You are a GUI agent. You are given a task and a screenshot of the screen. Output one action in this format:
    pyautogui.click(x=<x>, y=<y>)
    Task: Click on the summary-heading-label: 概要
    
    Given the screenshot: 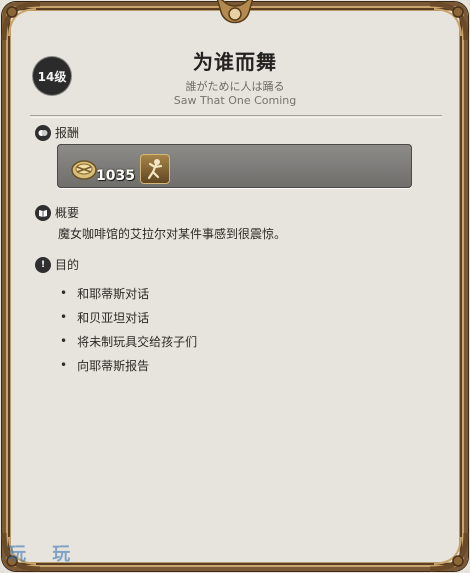 What is the action you would take?
    pyautogui.click(x=67, y=213)
    